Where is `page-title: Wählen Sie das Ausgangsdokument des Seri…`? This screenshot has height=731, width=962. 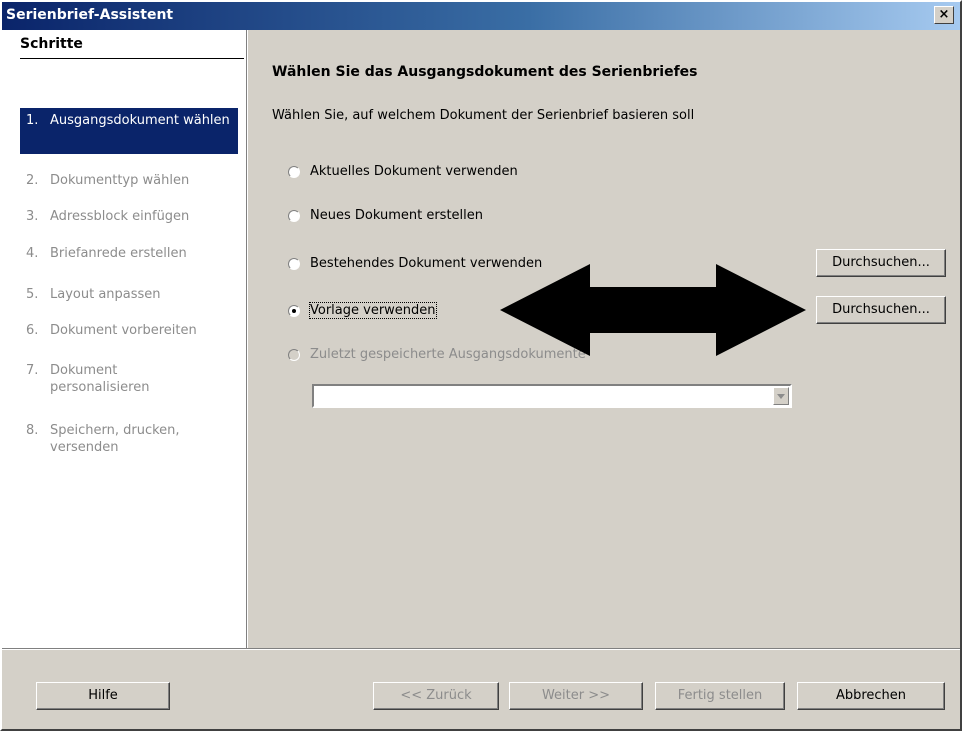 page-title: Wählen Sie das Ausgangsdokument des Seri… is located at coordinates (485, 72).